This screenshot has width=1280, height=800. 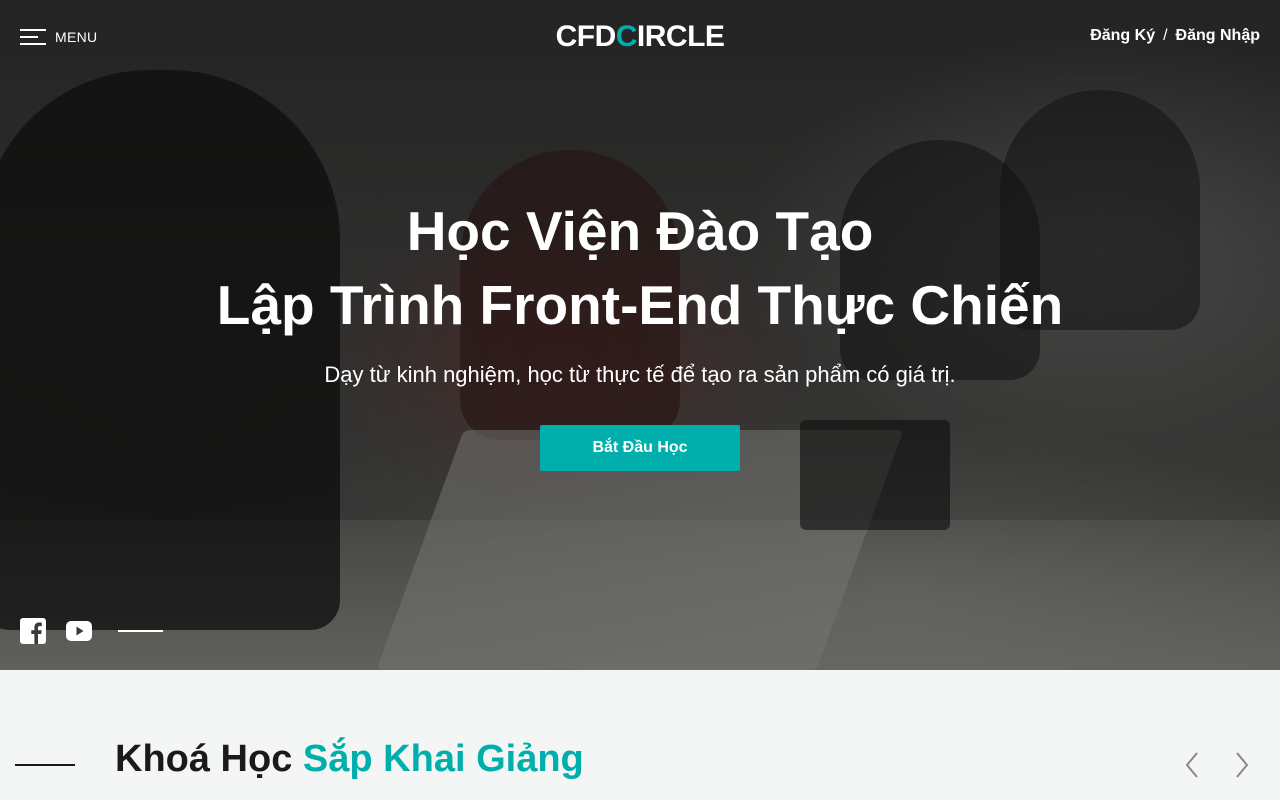 I want to click on site-header: MENU CFDCIRCLE Đăng Ký / Đăng Nhập, so click(x=640, y=38).